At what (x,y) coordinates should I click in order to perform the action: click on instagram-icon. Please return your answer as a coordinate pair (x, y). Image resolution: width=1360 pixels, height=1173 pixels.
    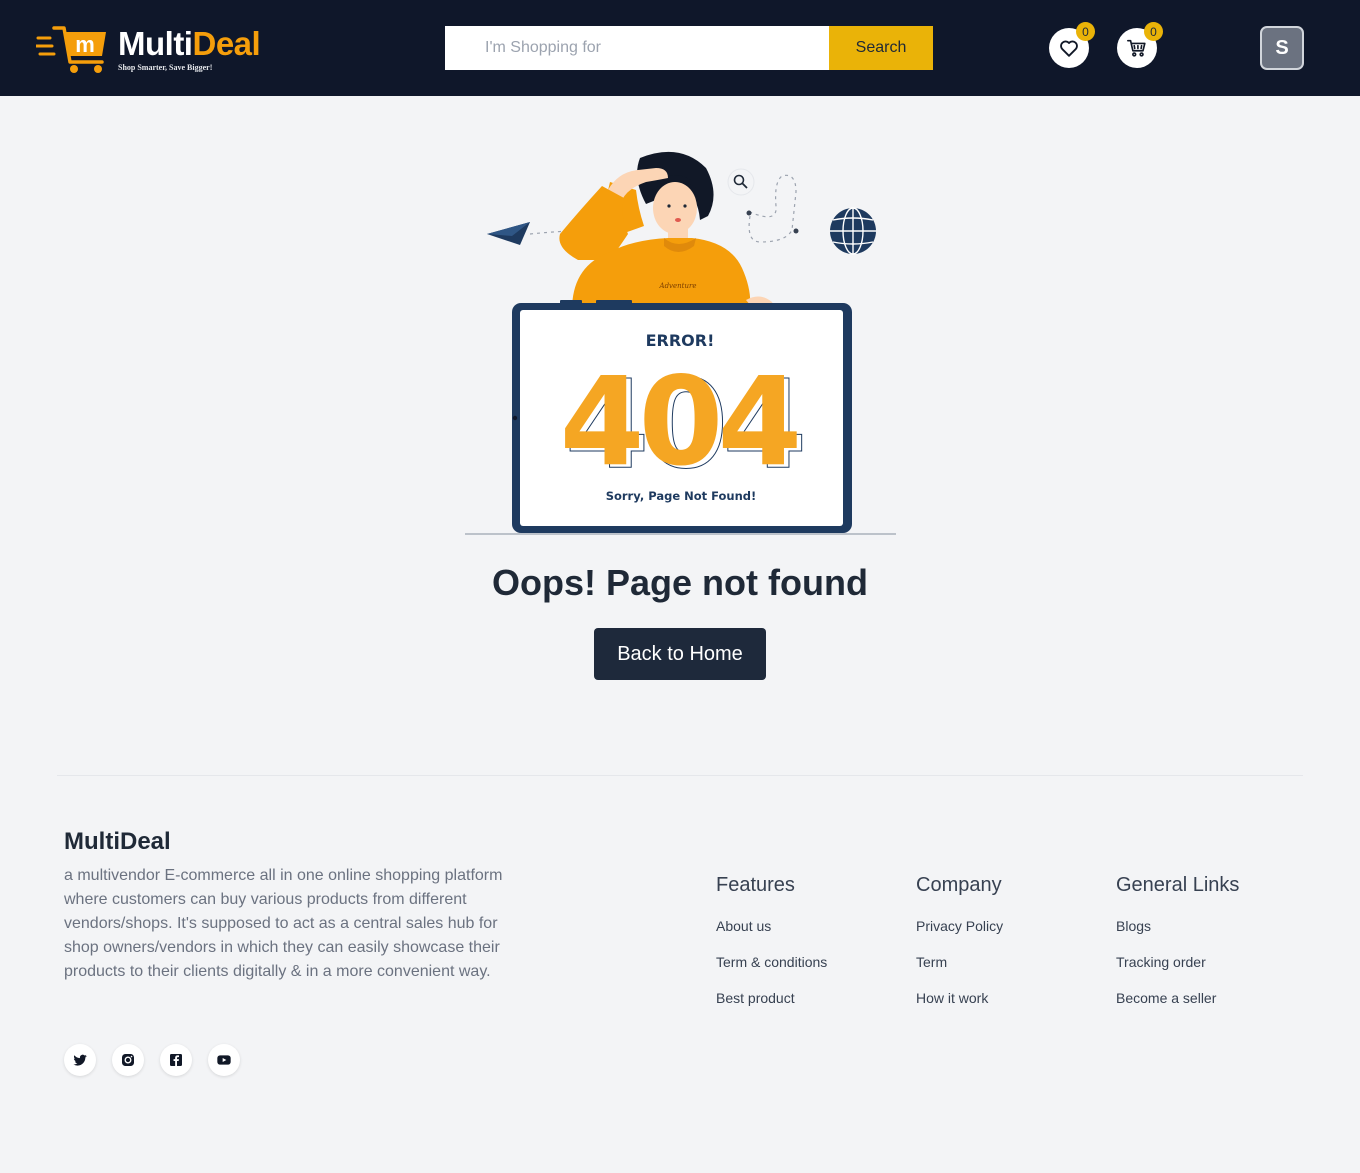
    Looking at the image, I should click on (128, 1060).